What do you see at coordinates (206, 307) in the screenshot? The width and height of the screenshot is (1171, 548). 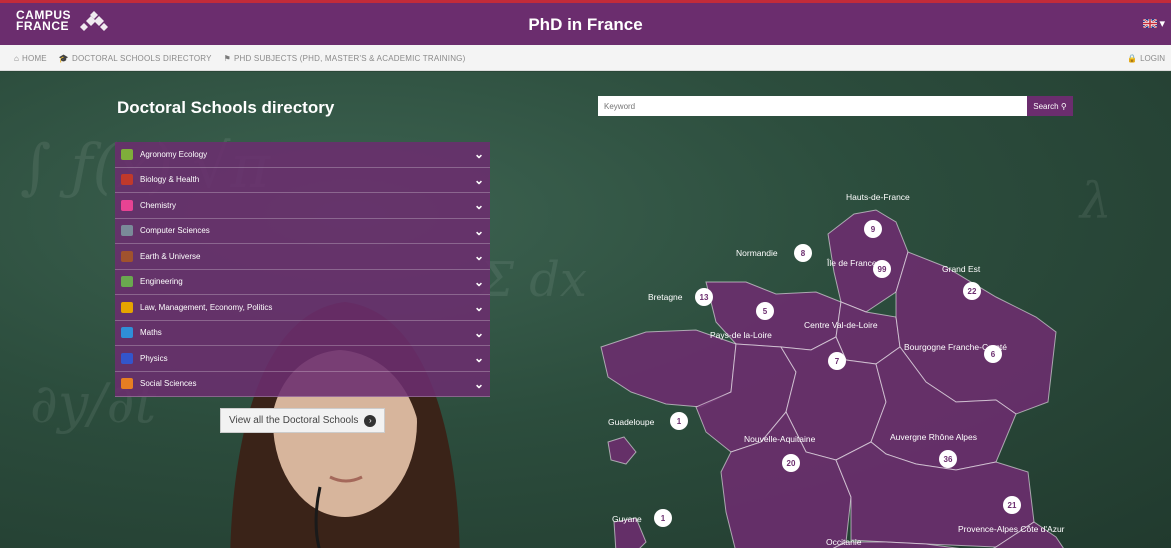 I see `accordion-item-label: Law, Management, Economy, Politics` at bounding box center [206, 307].